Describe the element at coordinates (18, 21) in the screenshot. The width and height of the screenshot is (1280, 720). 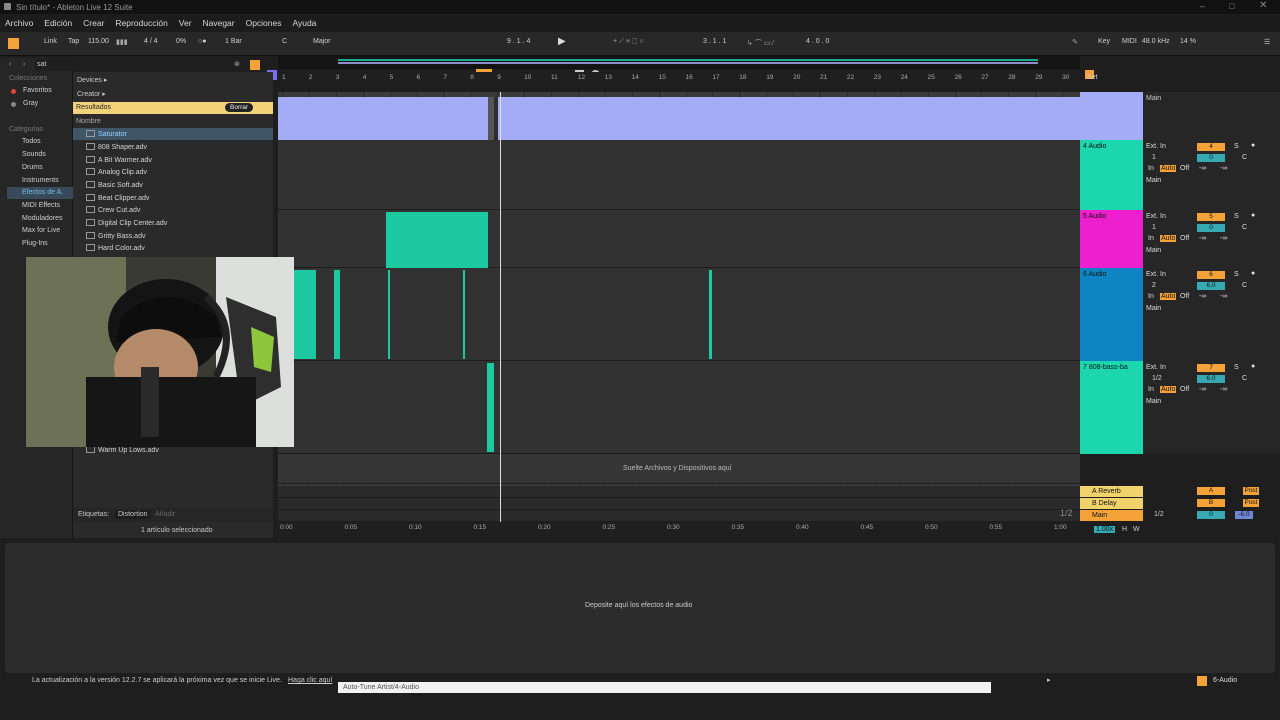
I see `menu-archivo: Archivo` at that location.